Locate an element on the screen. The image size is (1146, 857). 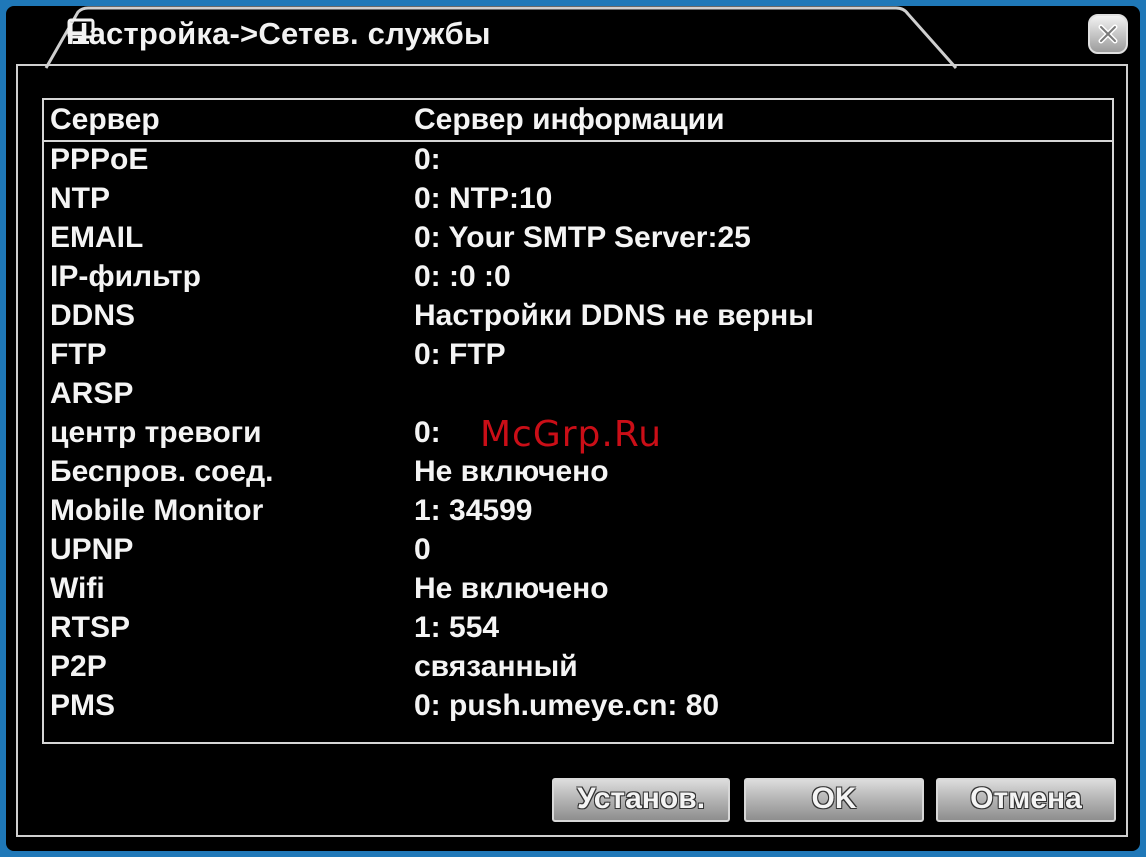
table-row: IP-фильтр 0: :0 :0 is located at coordinates (578, 278).